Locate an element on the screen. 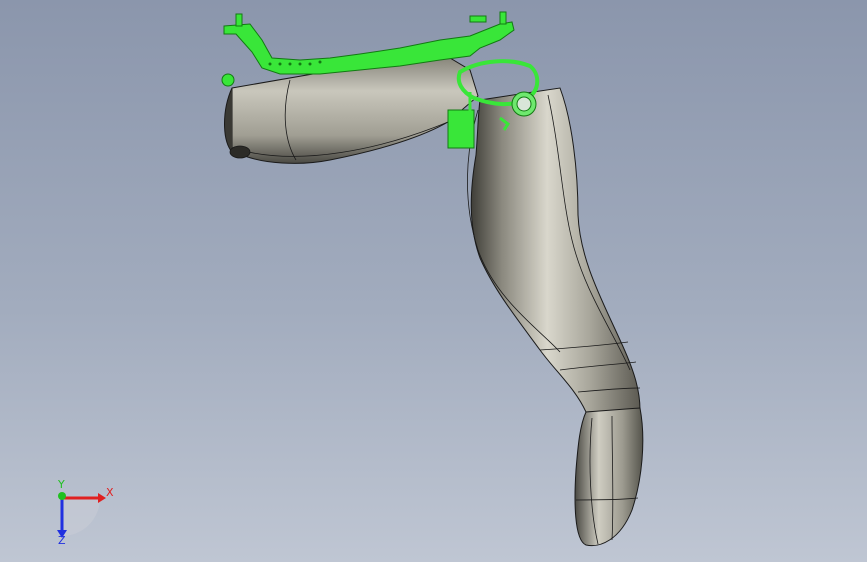 The width and height of the screenshot is (867, 562). lower-duct-body is located at coordinates (554, 250).